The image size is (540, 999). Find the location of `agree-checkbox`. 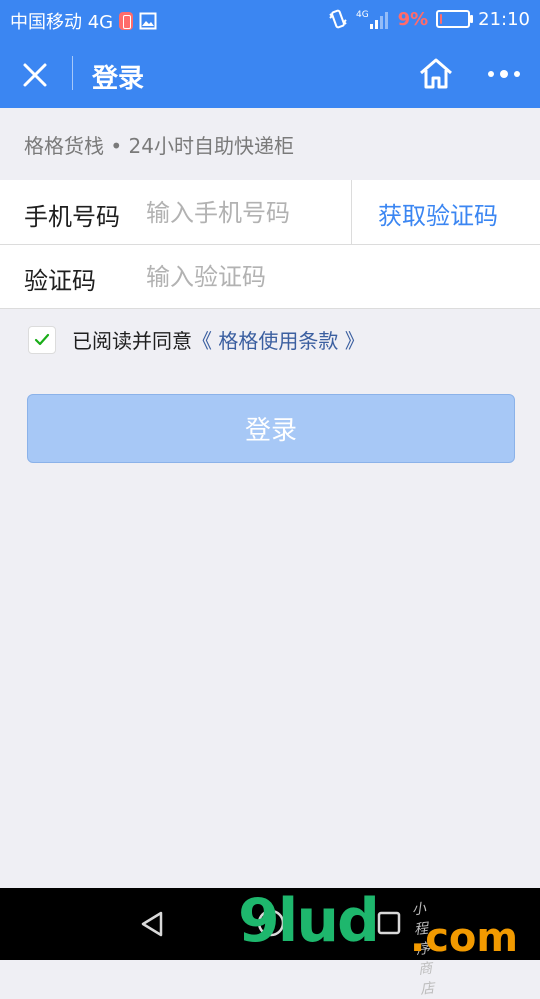

agree-checkbox is located at coordinates (42, 339).